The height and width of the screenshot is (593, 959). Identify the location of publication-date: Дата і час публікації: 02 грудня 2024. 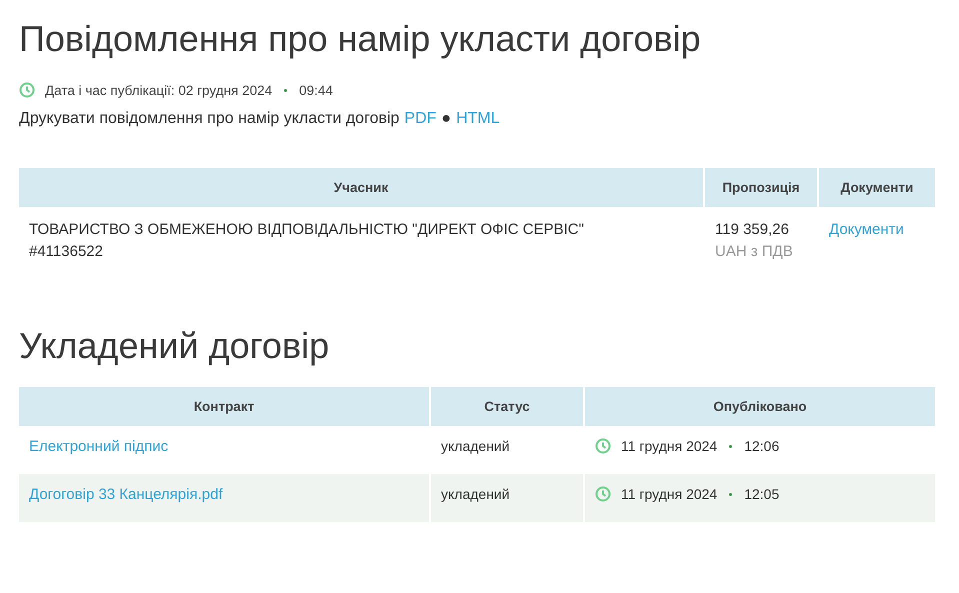
(158, 90).